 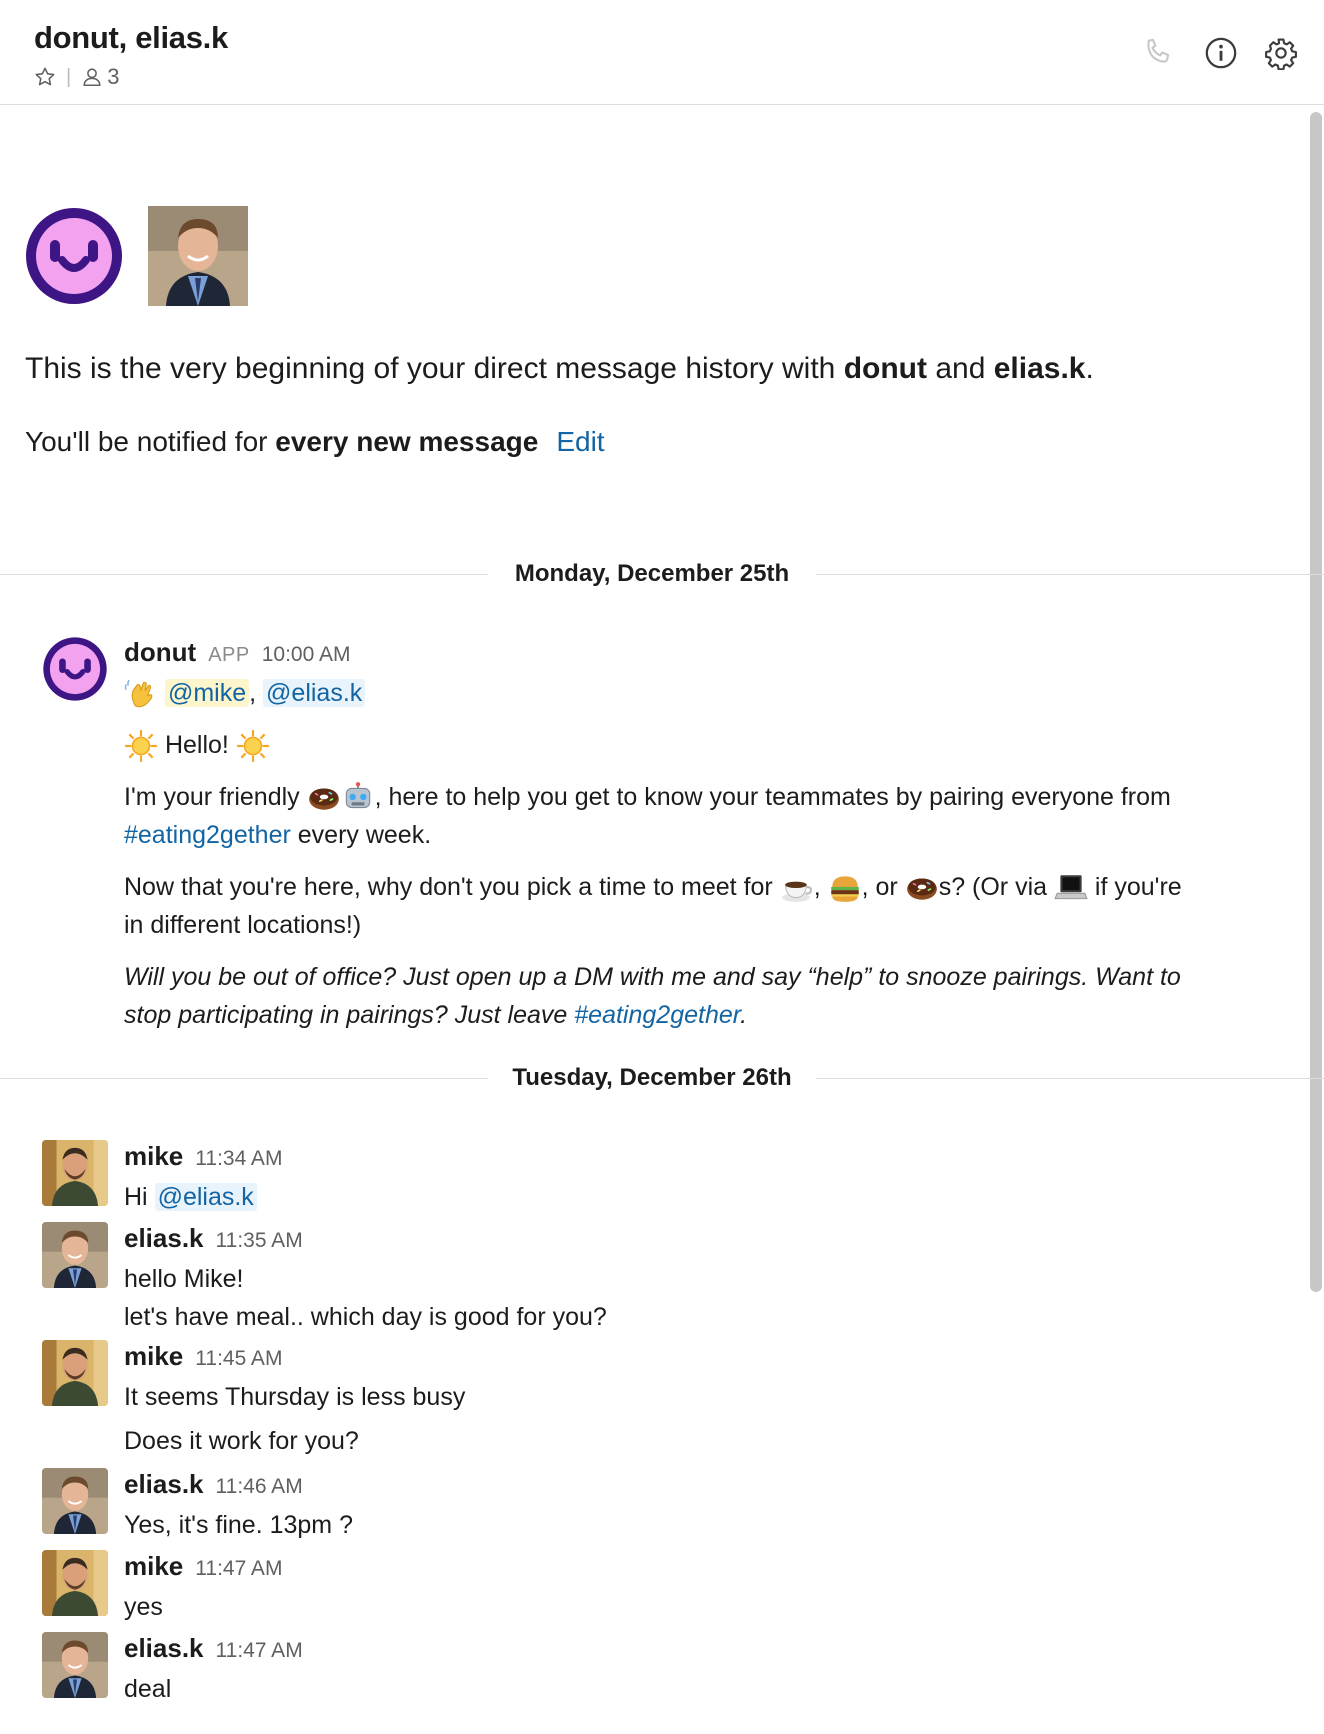 I want to click on message-text: It seems Thursday is less busy, so click(x=295, y=1397).